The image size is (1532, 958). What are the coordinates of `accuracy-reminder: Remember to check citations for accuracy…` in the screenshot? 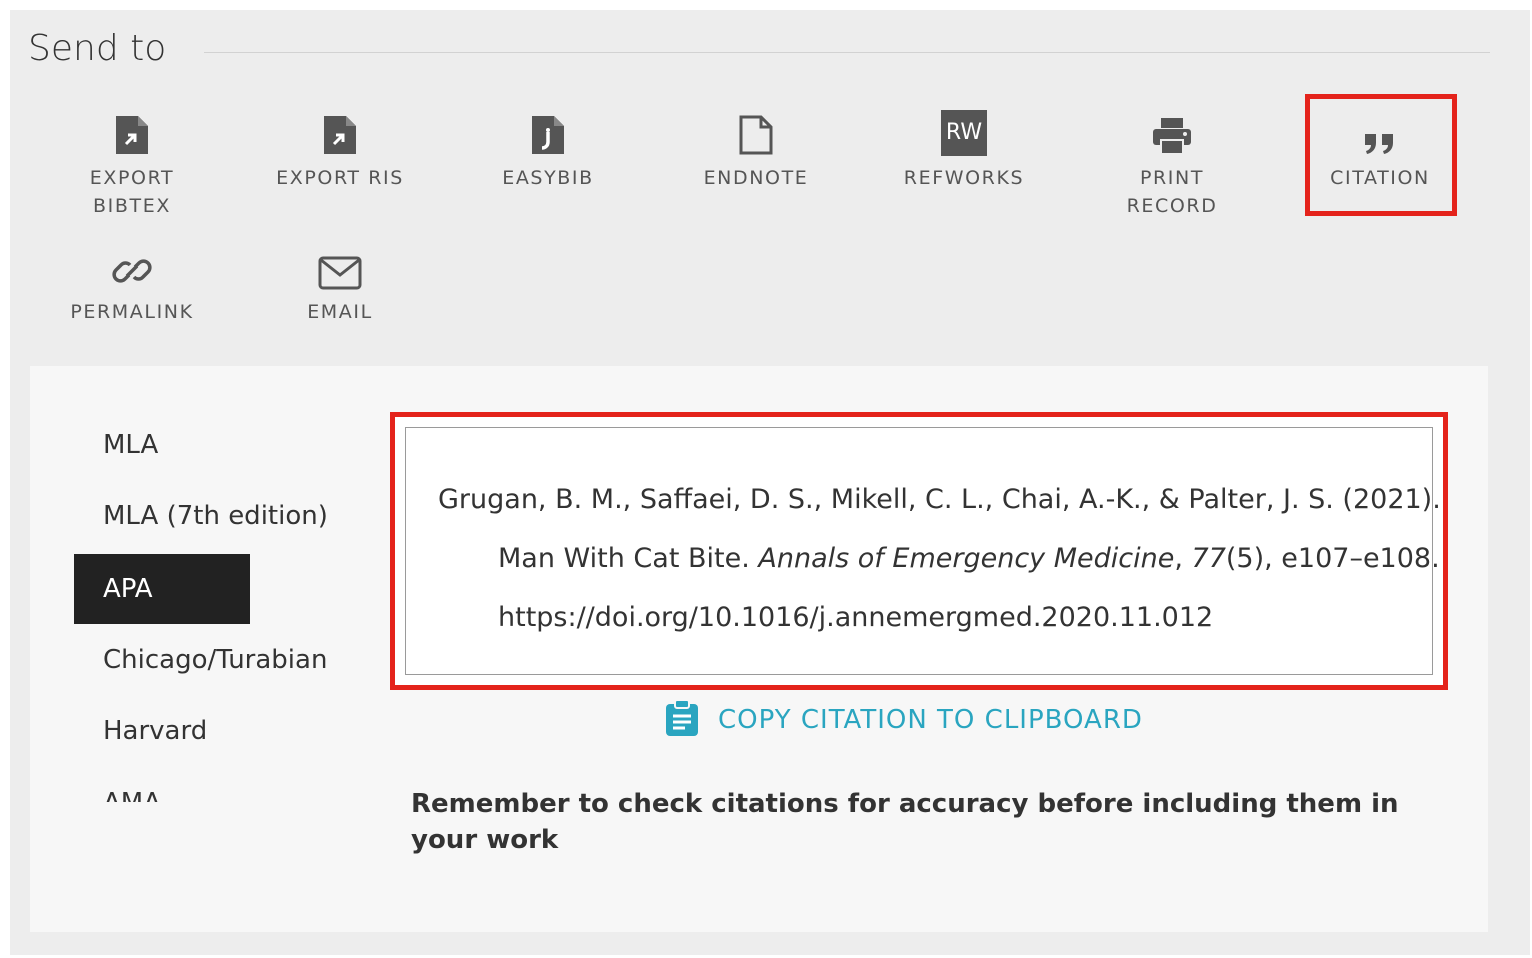 It's located at (905, 822).